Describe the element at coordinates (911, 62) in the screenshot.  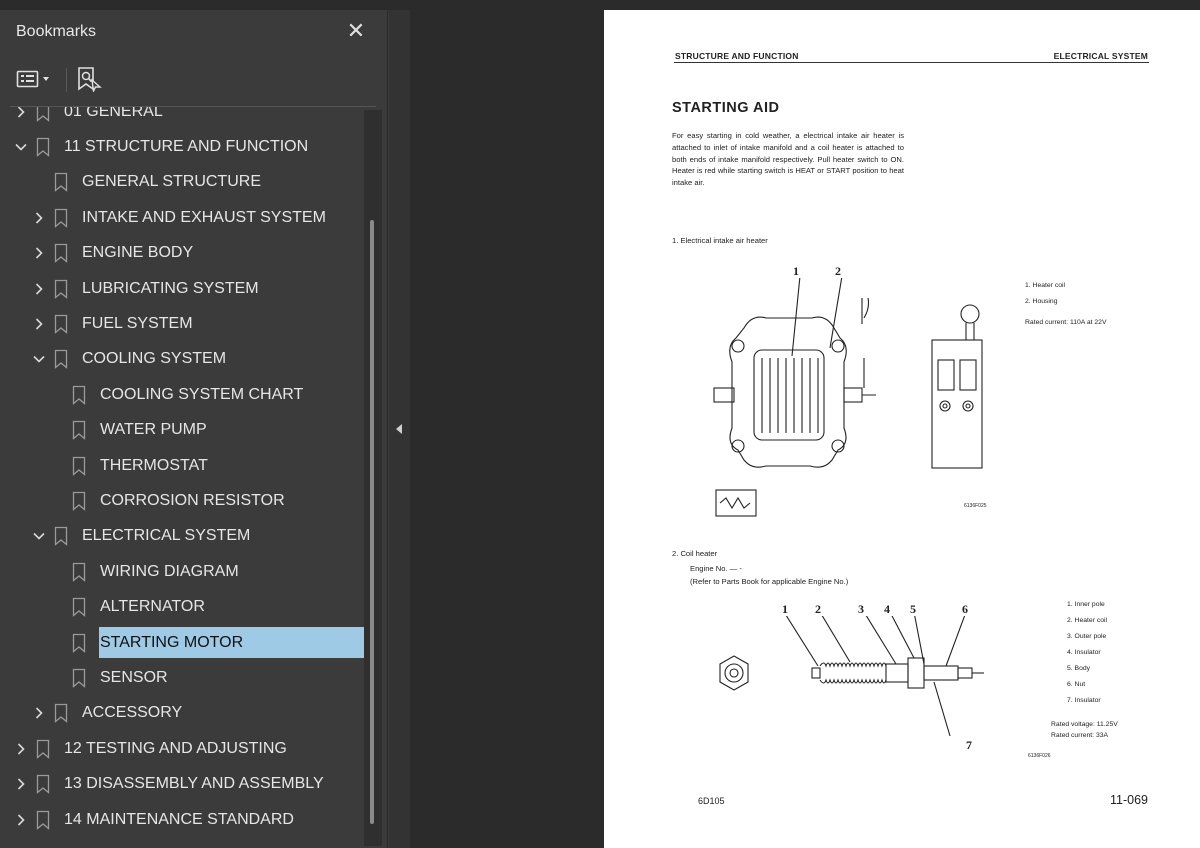
I see `header-rule` at that location.